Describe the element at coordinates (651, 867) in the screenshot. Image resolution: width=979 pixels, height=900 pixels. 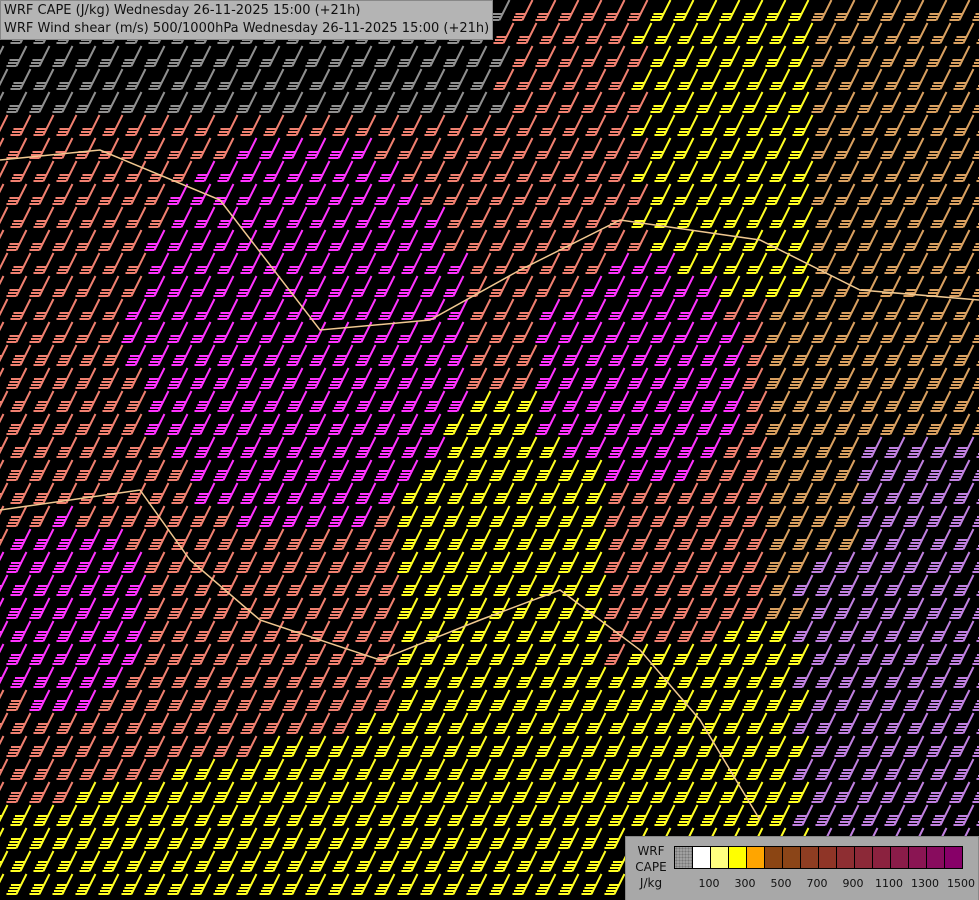
I see `legend-label: WRF CAPE J/kg` at that location.